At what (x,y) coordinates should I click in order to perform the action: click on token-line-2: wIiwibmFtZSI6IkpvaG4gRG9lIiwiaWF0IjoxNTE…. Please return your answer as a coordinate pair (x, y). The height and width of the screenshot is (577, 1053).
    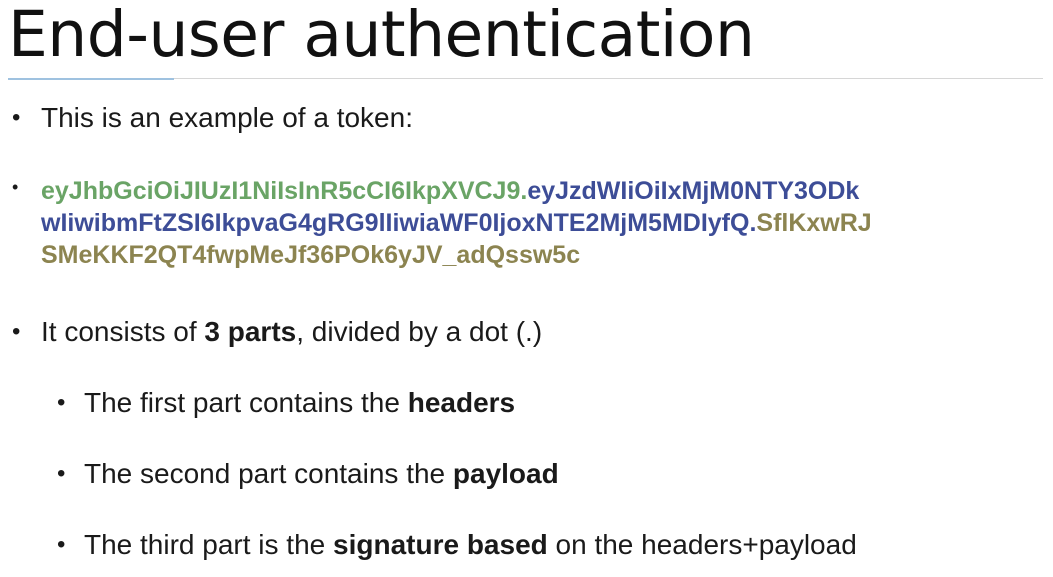
    Looking at the image, I should click on (456, 223).